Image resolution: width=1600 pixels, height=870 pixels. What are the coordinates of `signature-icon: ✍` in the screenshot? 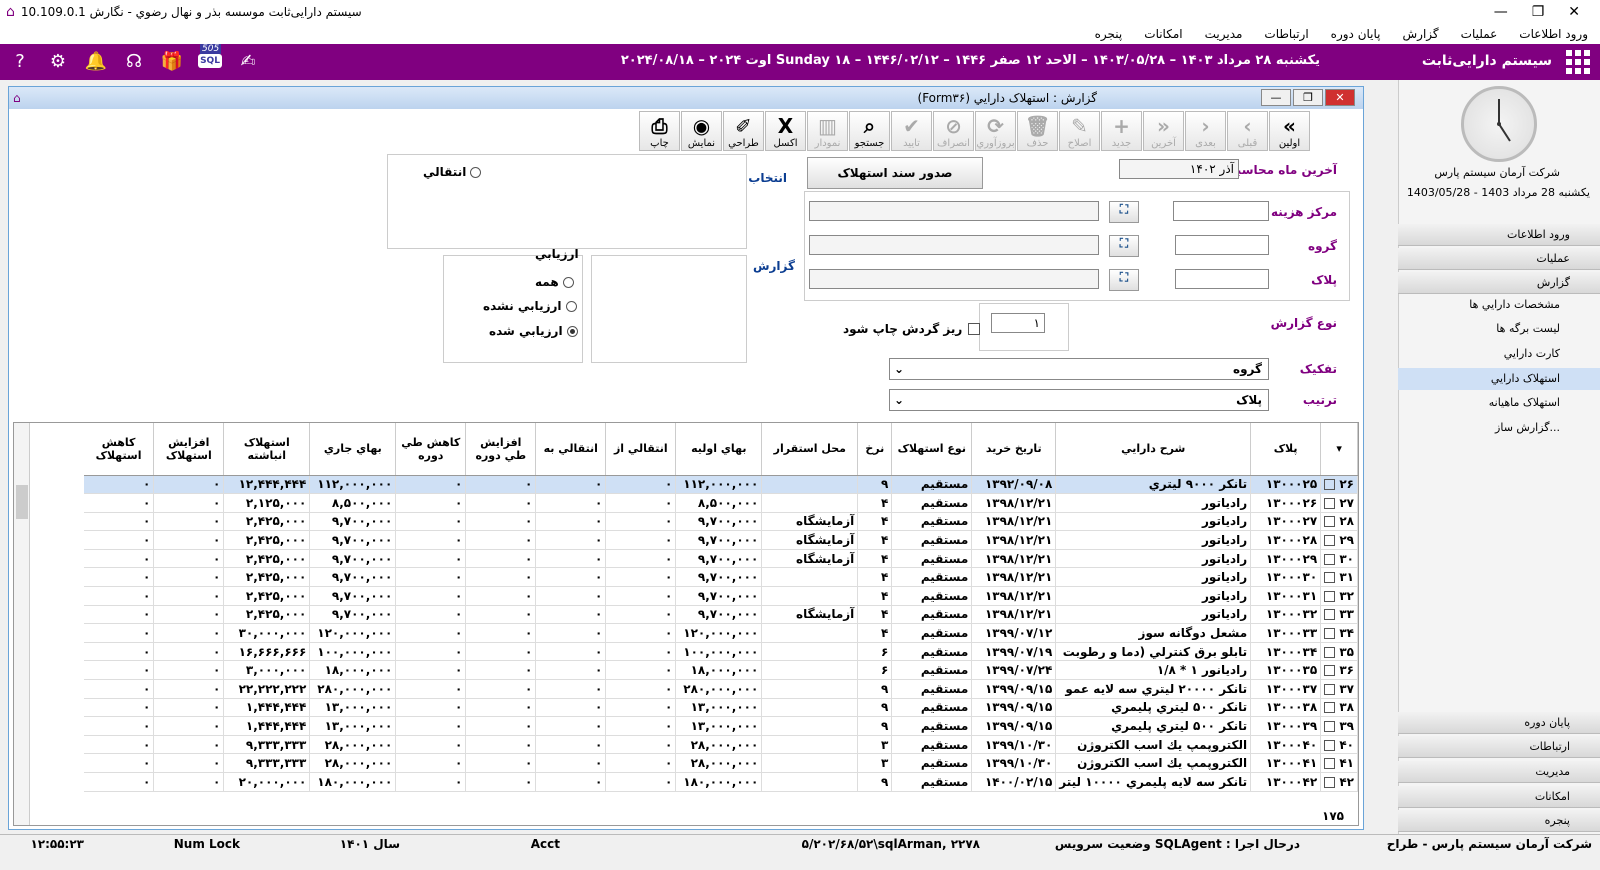 It's located at (248, 61).